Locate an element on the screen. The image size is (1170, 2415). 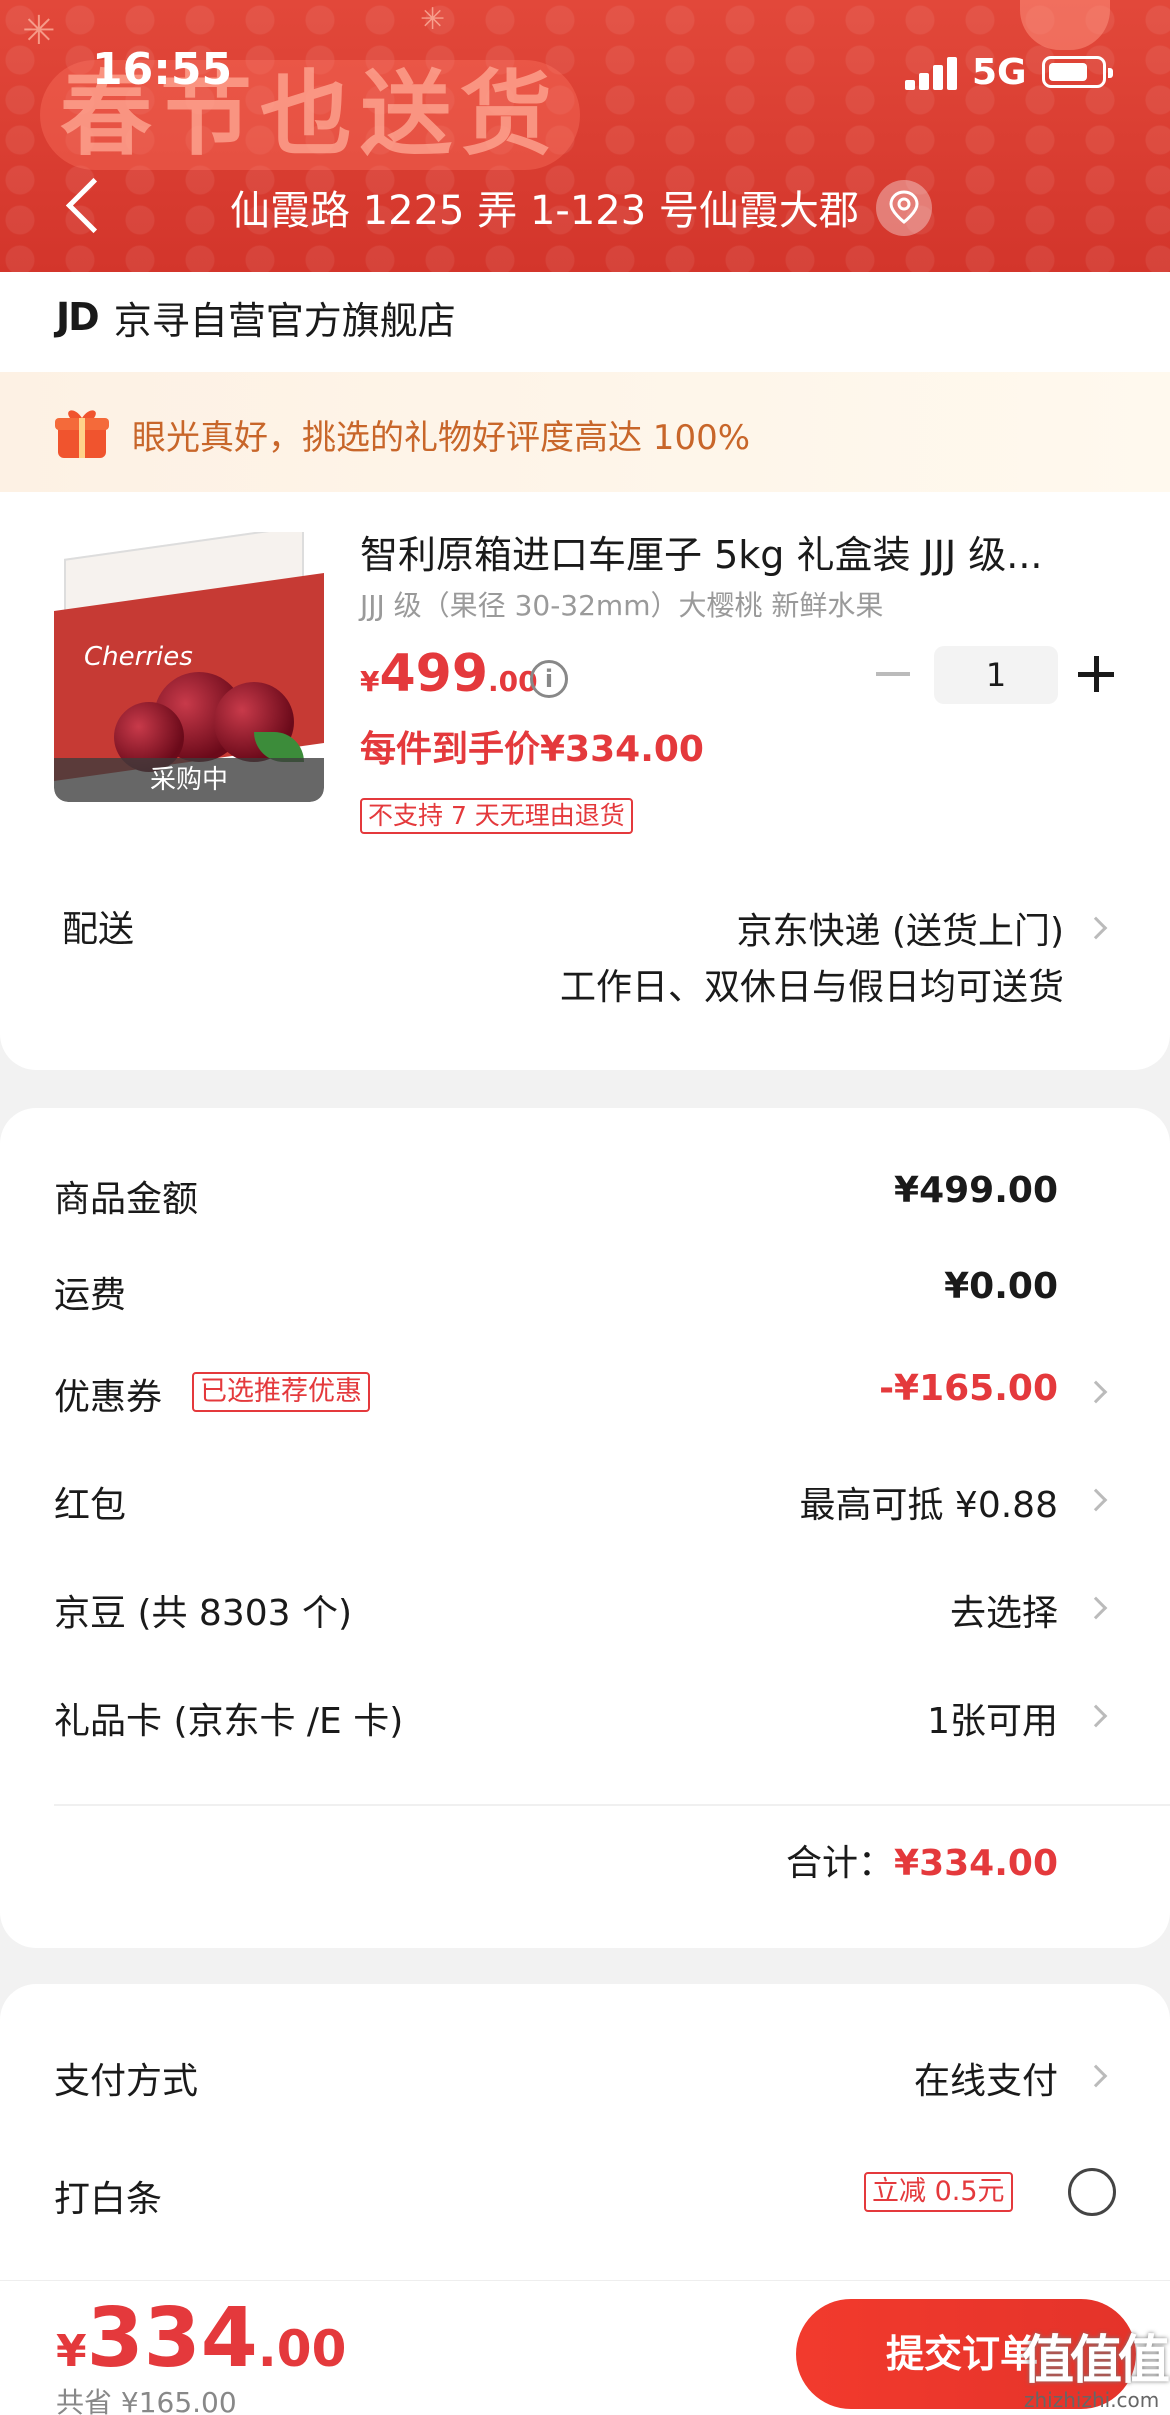
location-pin-icon is located at coordinates (904, 208).